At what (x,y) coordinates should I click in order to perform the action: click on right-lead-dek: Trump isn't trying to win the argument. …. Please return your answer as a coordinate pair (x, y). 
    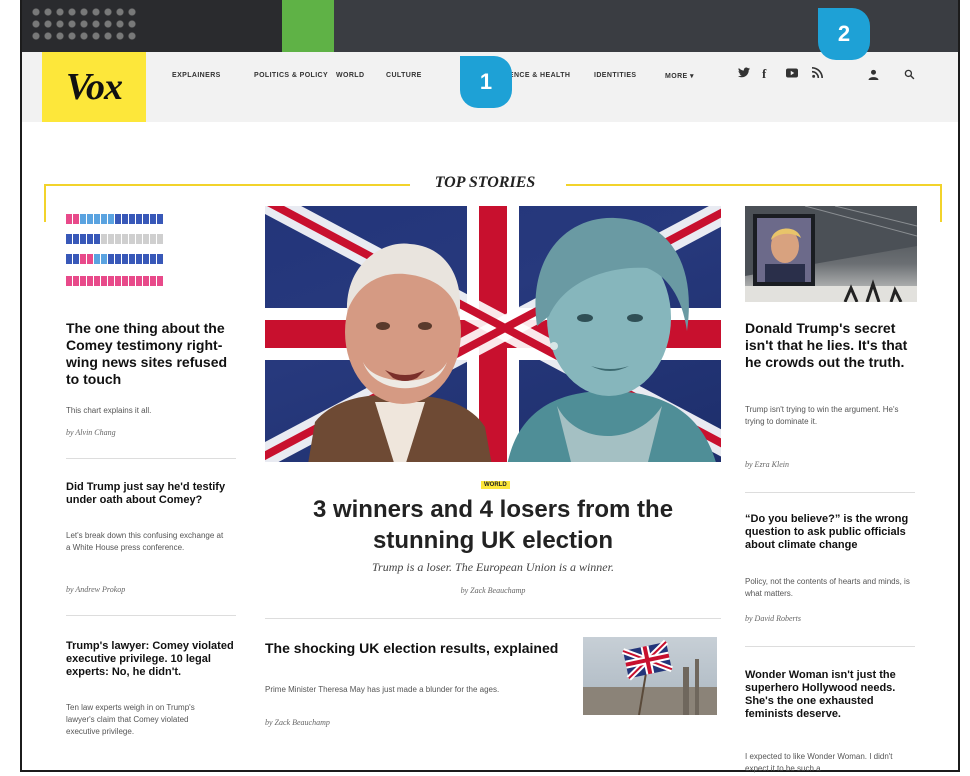
    Looking at the image, I should click on (822, 415).